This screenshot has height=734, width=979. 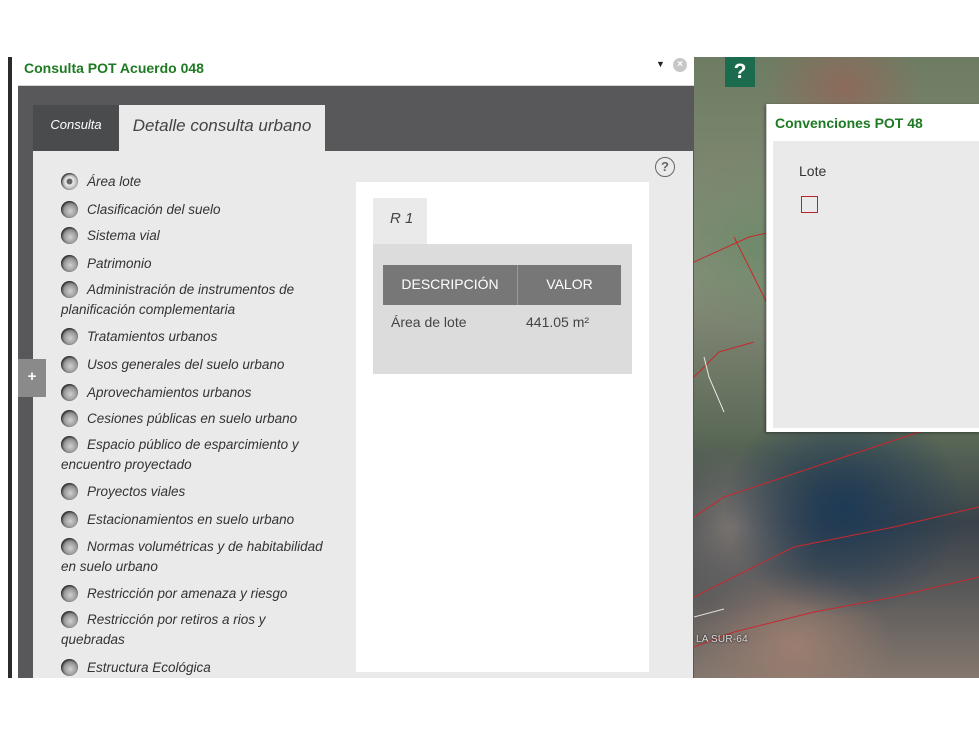 What do you see at coordinates (114, 68) in the screenshot?
I see `panel-title: Consulta POT Acuerdo 048` at bounding box center [114, 68].